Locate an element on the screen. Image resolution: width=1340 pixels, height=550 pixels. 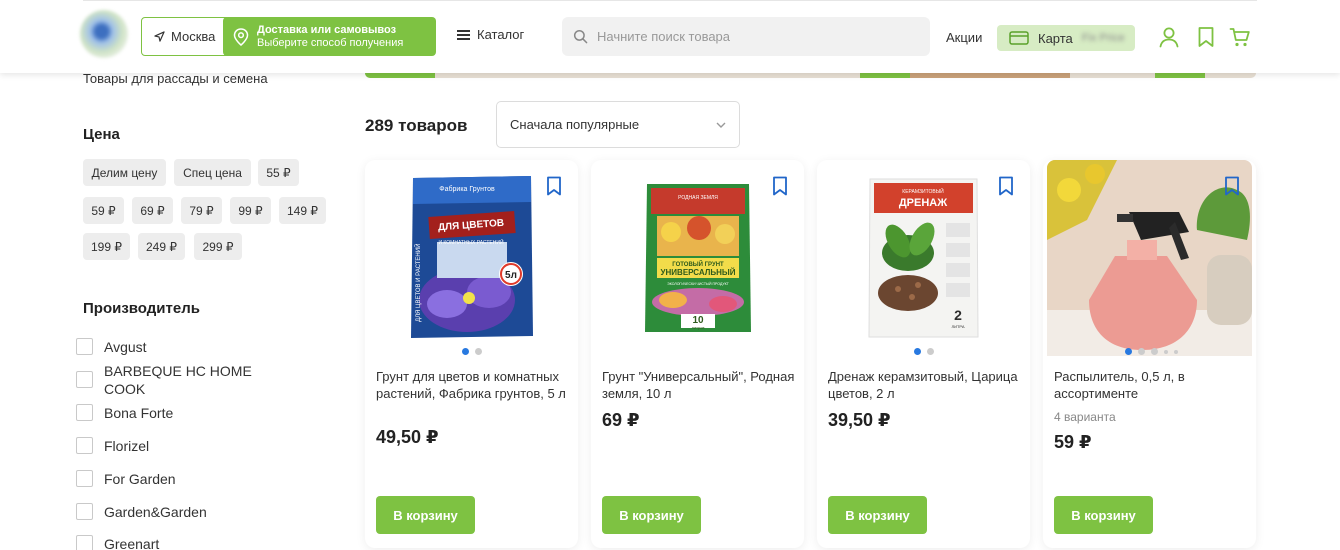
package-eco-text: ЭКОЛОГИЧЕСКИ ЧИСТЫЙ ПРОДУКТ is located at coordinates (698, 284).